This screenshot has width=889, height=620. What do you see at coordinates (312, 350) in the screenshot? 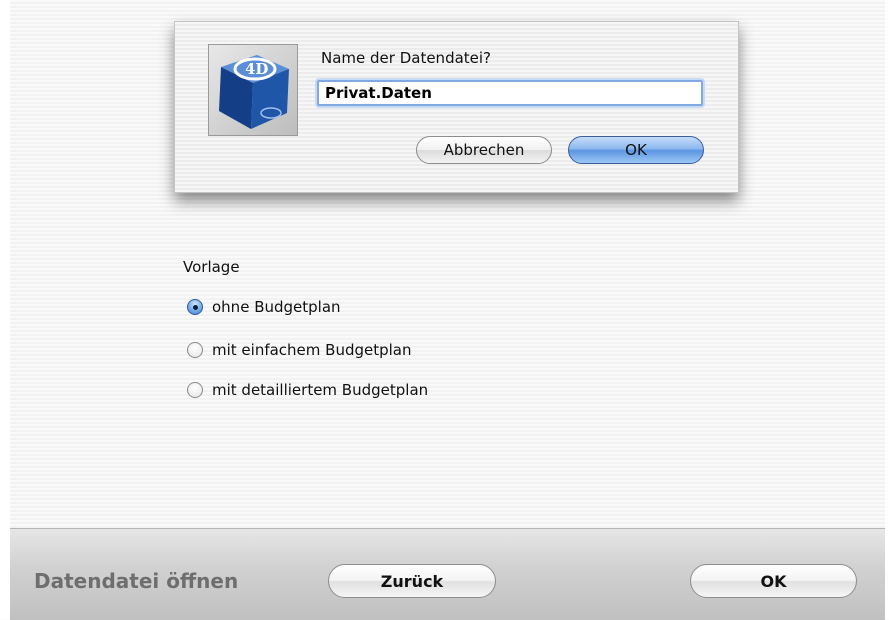
I see `radio-option-label: mit einfachem Budgetplan` at bounding box center [312, 350].